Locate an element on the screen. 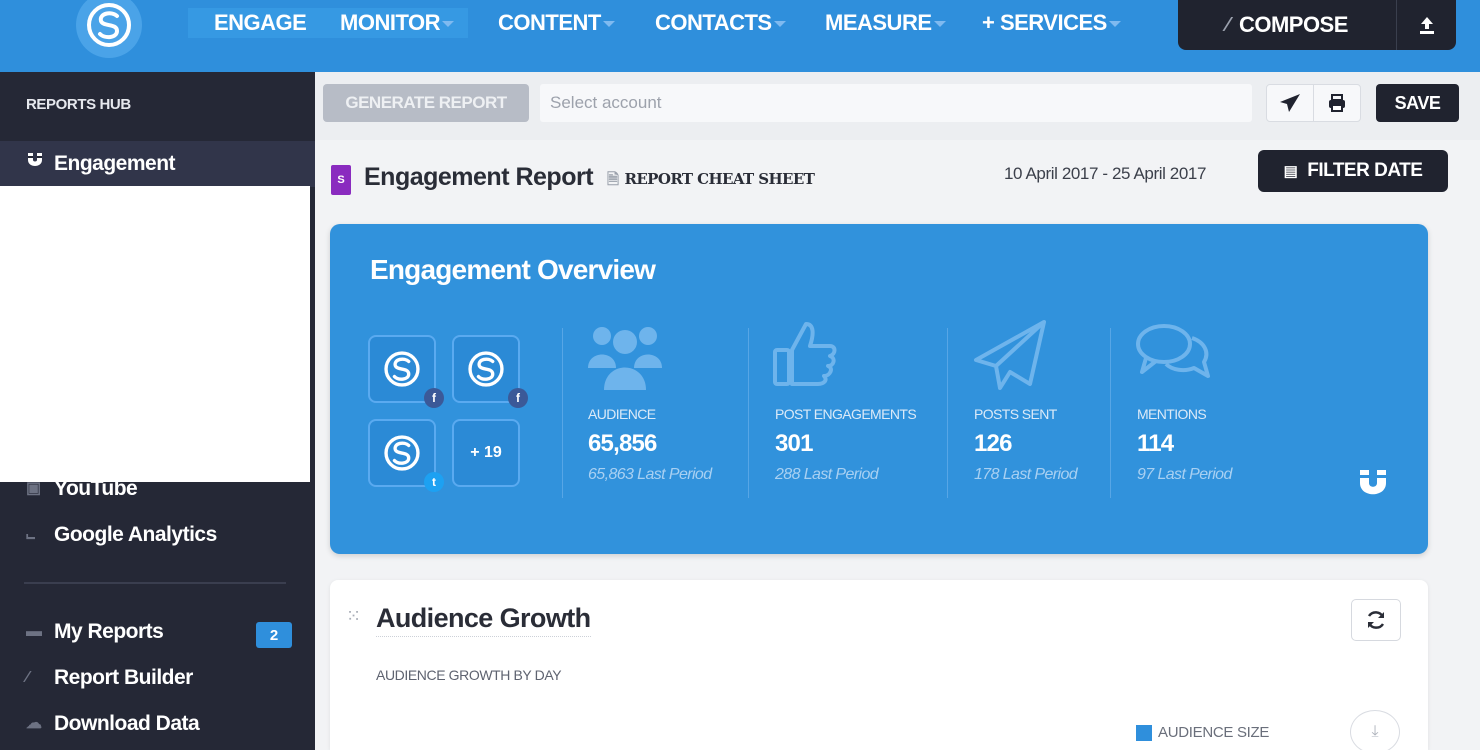 The width and height of the screenshot is (1480, 750). upload-icon is located at coordinates (1426, 25).